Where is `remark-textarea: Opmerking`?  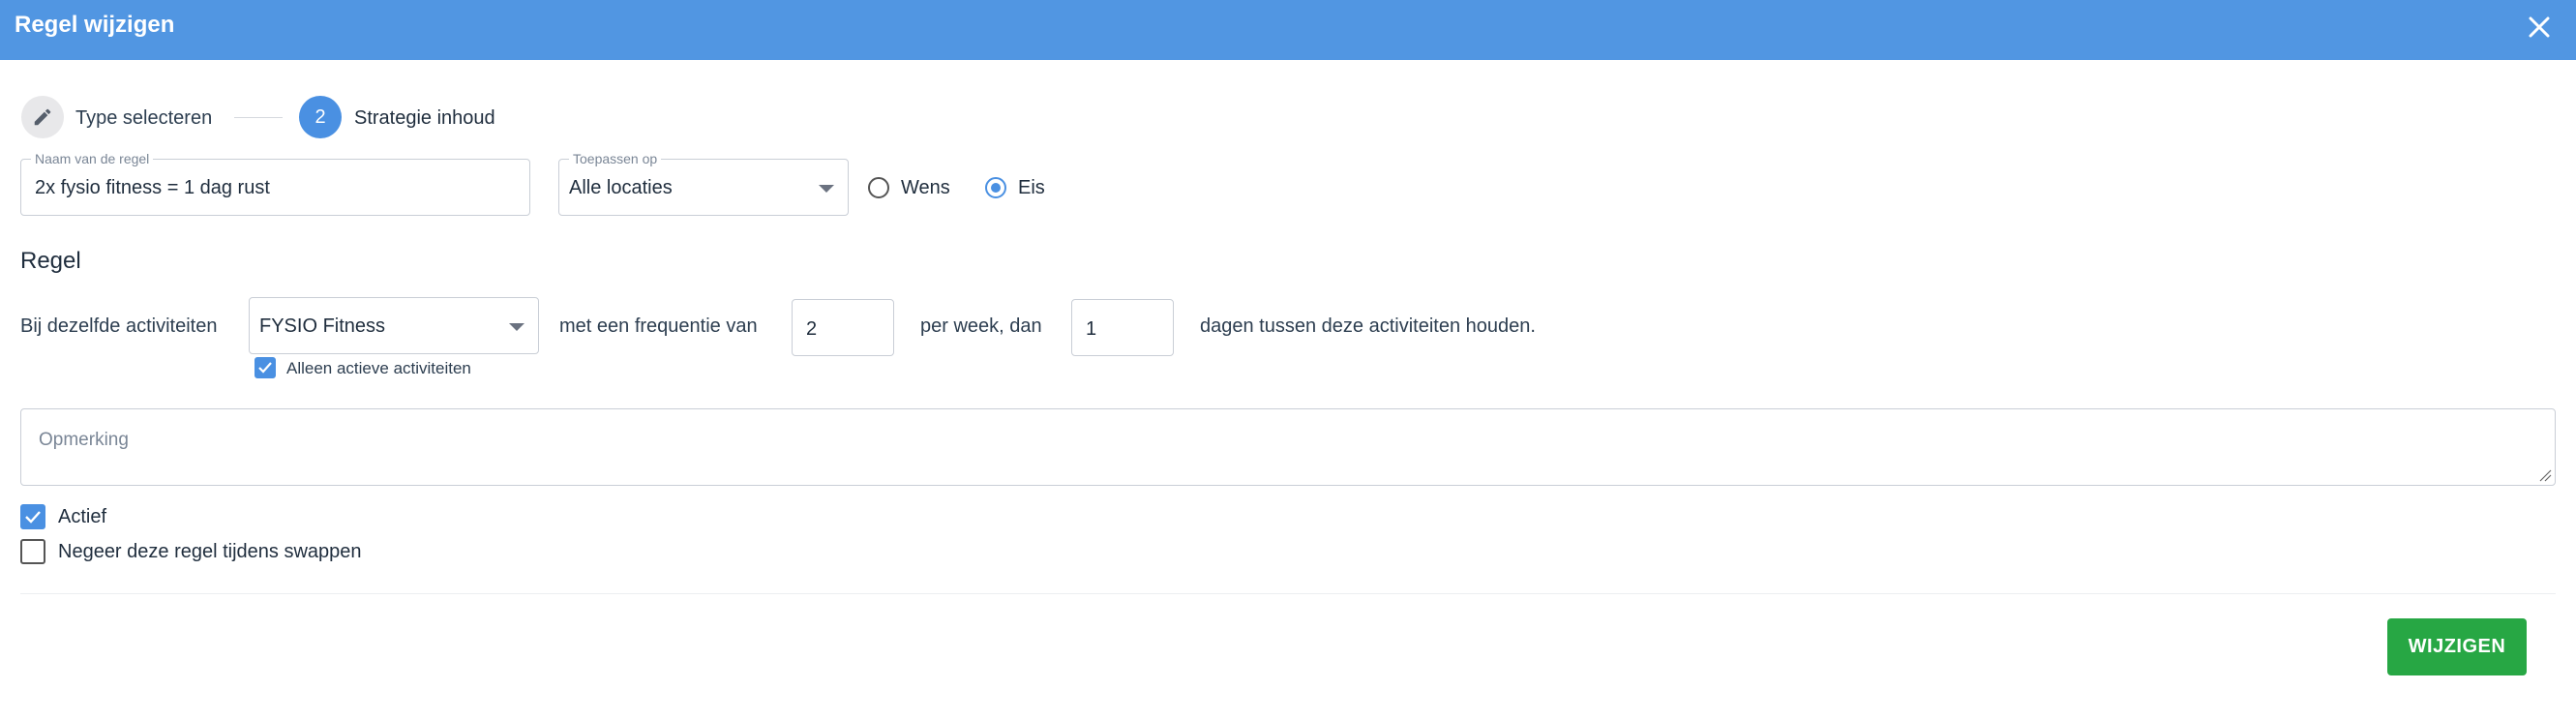
remark-textarea: Opmerking is located at coordinates (1288, 447).